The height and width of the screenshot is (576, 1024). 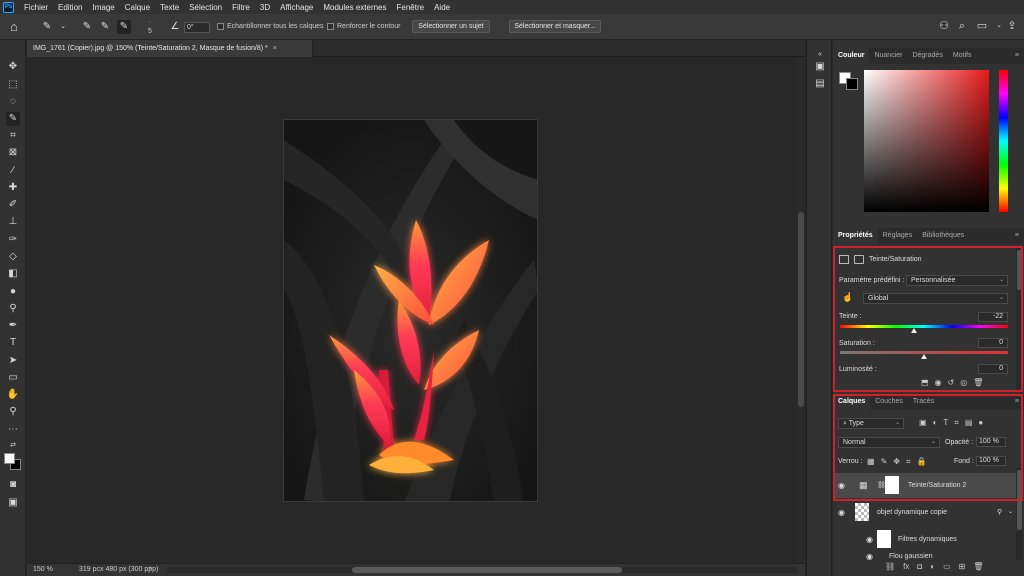 What do you see at coordinates (851, 56) in the screenshot?
I see `tab-couleur: Couleur` at bounding box center [851, 56].